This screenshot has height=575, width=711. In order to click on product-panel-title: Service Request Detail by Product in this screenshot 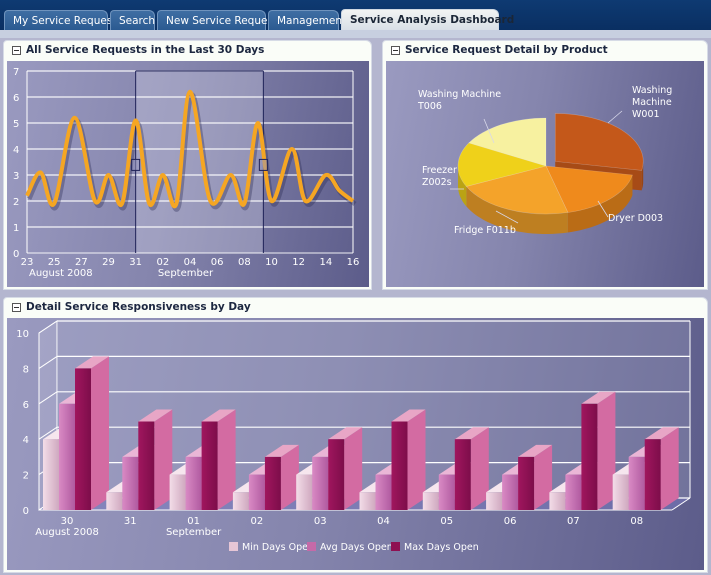, I will do `click(506, 50)`.